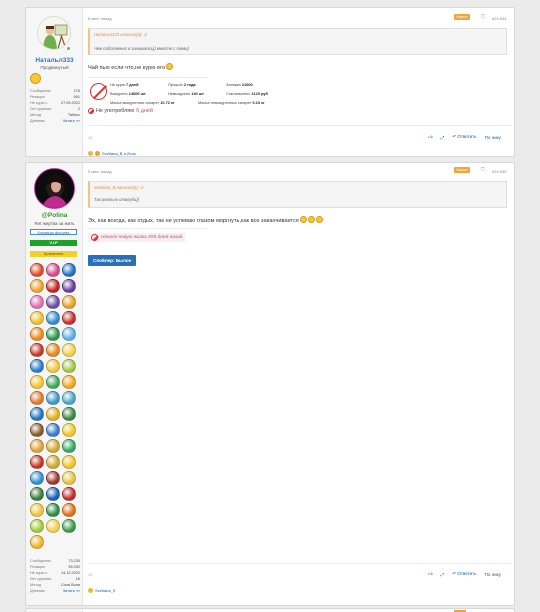 This screenshot has width=540, height=612. What do you see at coordinates (112, 153) in the screenshot?
I see `reactions-bar: Svetlana_B и Zeus` at bounding box center [112, 153].